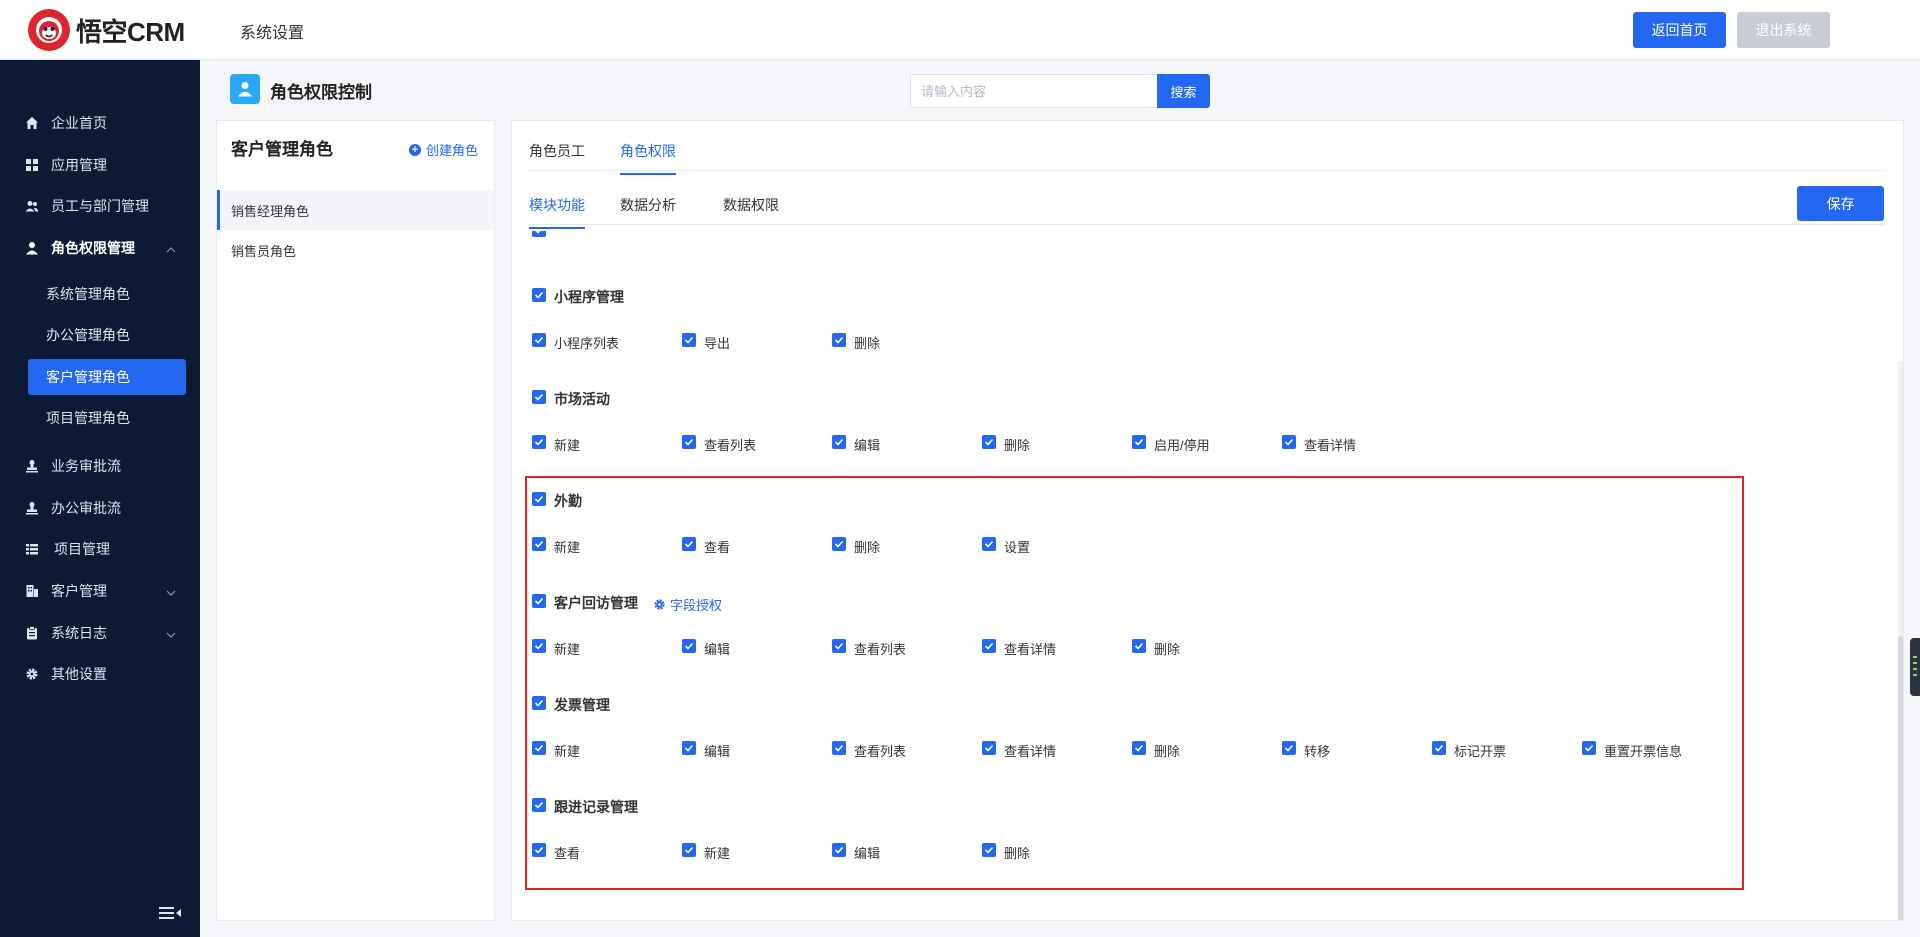 The image size is (1920, 937). What do you see at coordinates (1783, 30) in the screenshot?
I see `logout-button: 退出系统` at bounding box center [1783, 30].